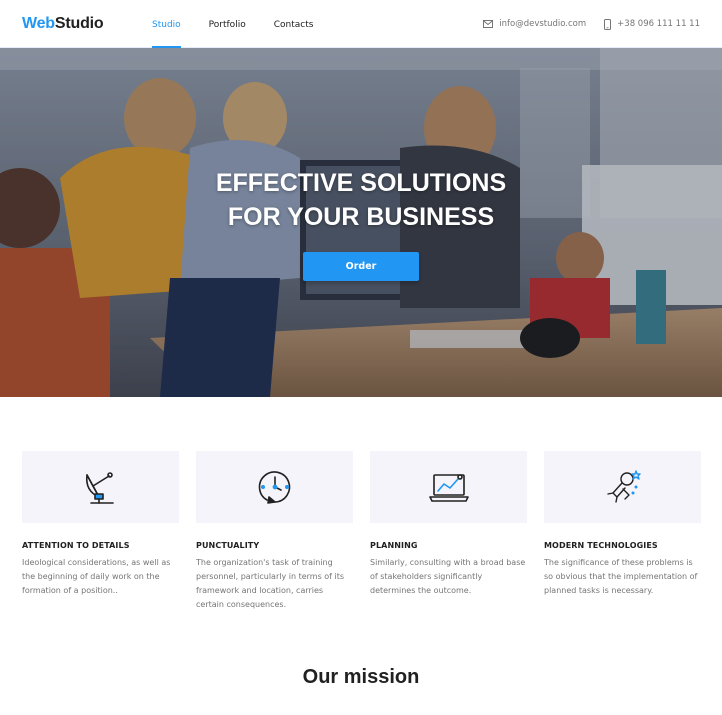 The height and width of the screenshot is (715, 722). Describe the element at coordinates (79, 23) in the screenshot. I see `logo-studio: Studio` at that location.